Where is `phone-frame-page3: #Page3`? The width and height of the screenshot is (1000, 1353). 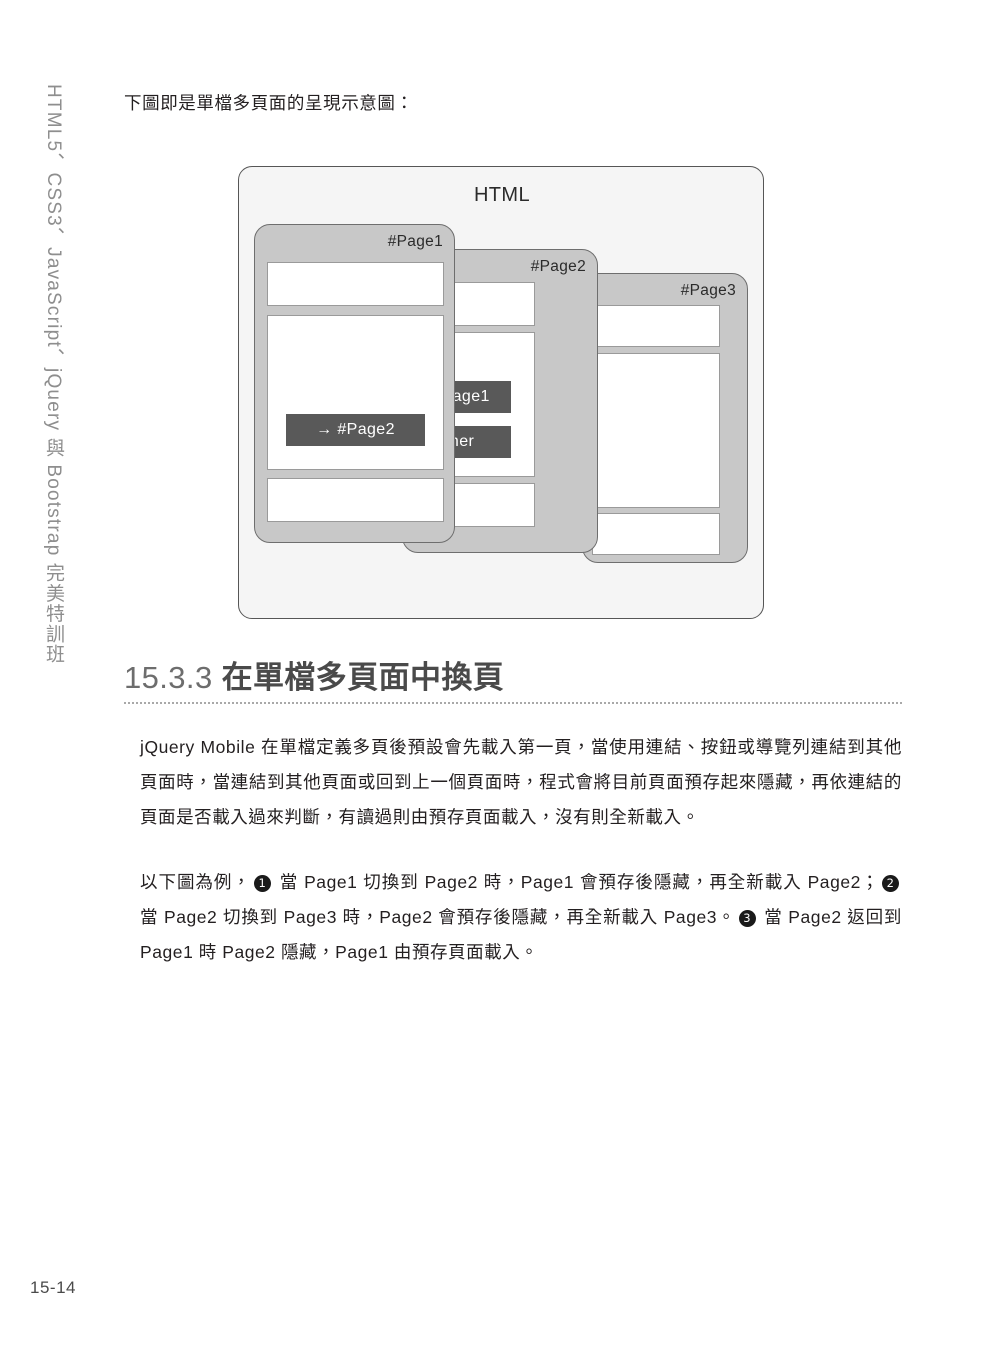 phone-frame-page3: #Page3 is located at coordinates (665, 418).